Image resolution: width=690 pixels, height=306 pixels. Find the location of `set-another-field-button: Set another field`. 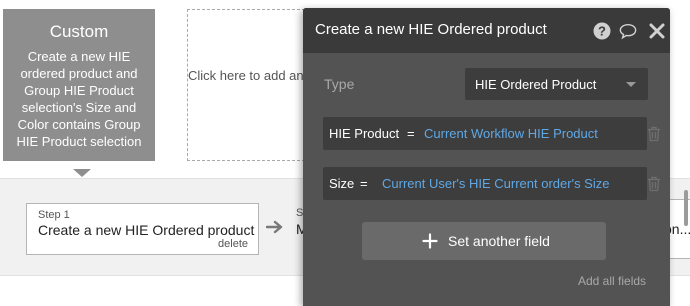

set-another-field-button: Set another field is located at coordinates (484, 241).